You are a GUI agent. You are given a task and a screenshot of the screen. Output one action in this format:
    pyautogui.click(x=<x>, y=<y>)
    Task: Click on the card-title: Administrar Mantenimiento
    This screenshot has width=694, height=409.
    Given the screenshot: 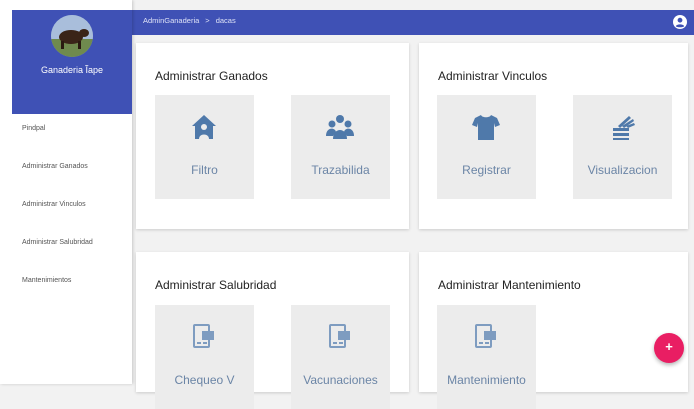 What is the action you would take?
    pyautogui.click(x=509, y=285)
    